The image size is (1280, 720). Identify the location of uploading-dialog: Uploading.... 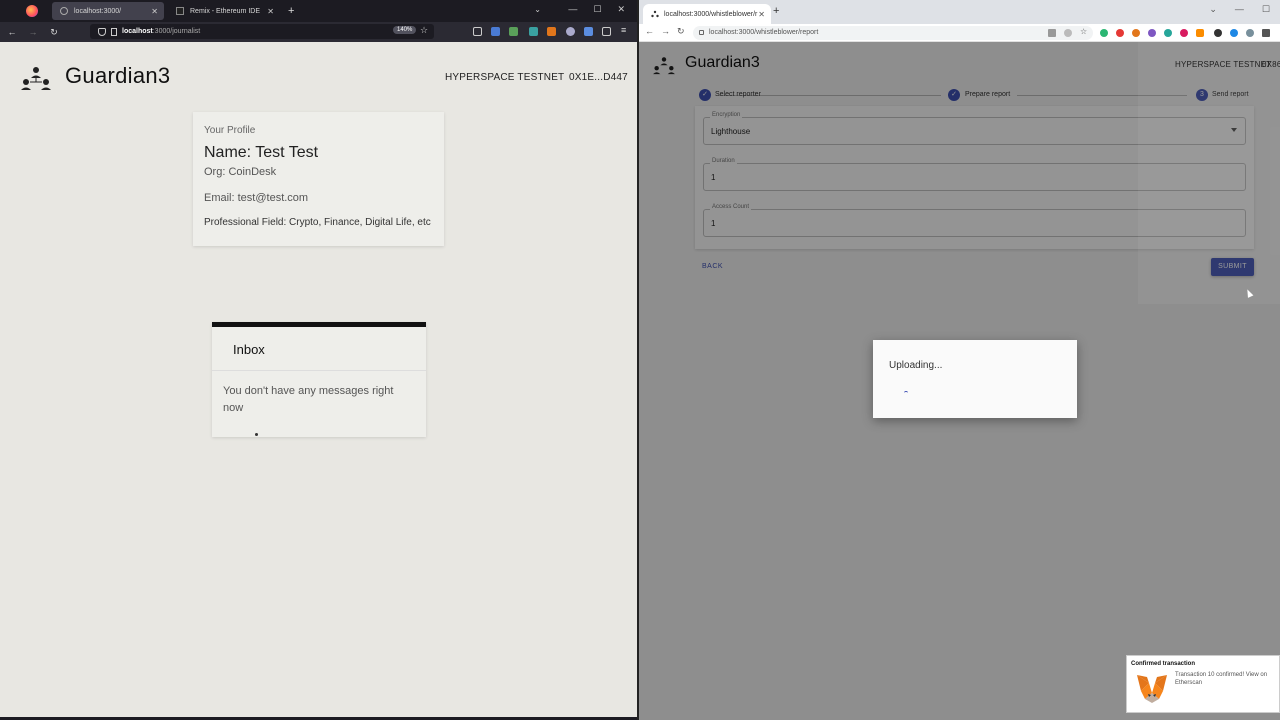
(975, 379).